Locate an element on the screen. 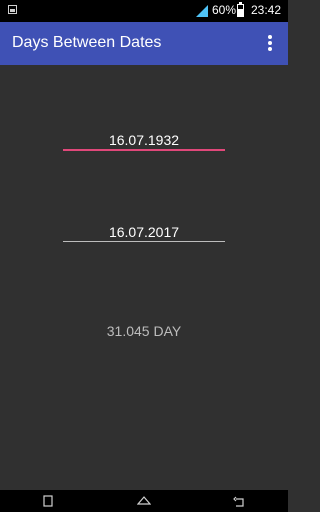 The width and height of the screenshot is (320, 512). recent-apps-icon is located at coordinates (48, 501).